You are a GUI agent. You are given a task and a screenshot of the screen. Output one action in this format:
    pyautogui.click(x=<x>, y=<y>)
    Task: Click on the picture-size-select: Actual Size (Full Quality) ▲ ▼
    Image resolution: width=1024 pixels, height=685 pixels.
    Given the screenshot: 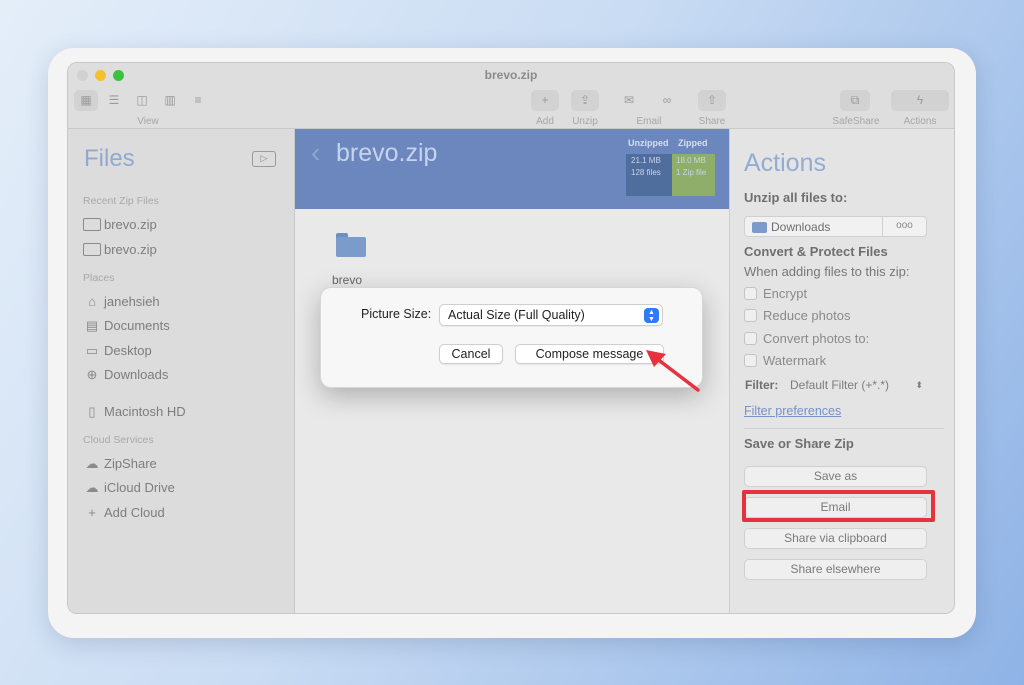 What is the action you would take?
    pyautogui.click(x=551, y=315)
    